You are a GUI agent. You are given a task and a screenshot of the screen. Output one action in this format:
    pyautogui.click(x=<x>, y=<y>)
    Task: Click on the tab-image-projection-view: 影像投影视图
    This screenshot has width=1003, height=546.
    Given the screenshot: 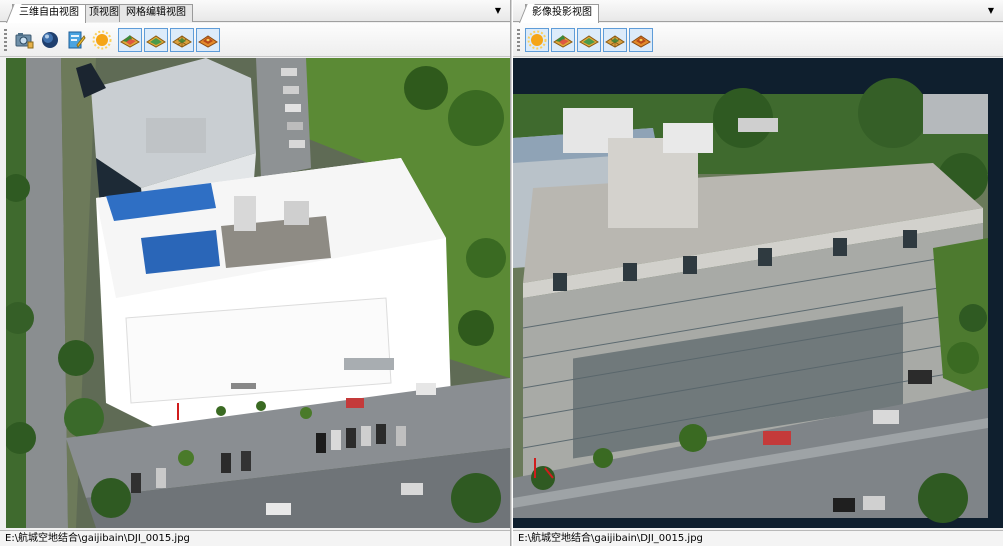 What is the action you would take?
    pyautogui.click(x=559, y=13)
    